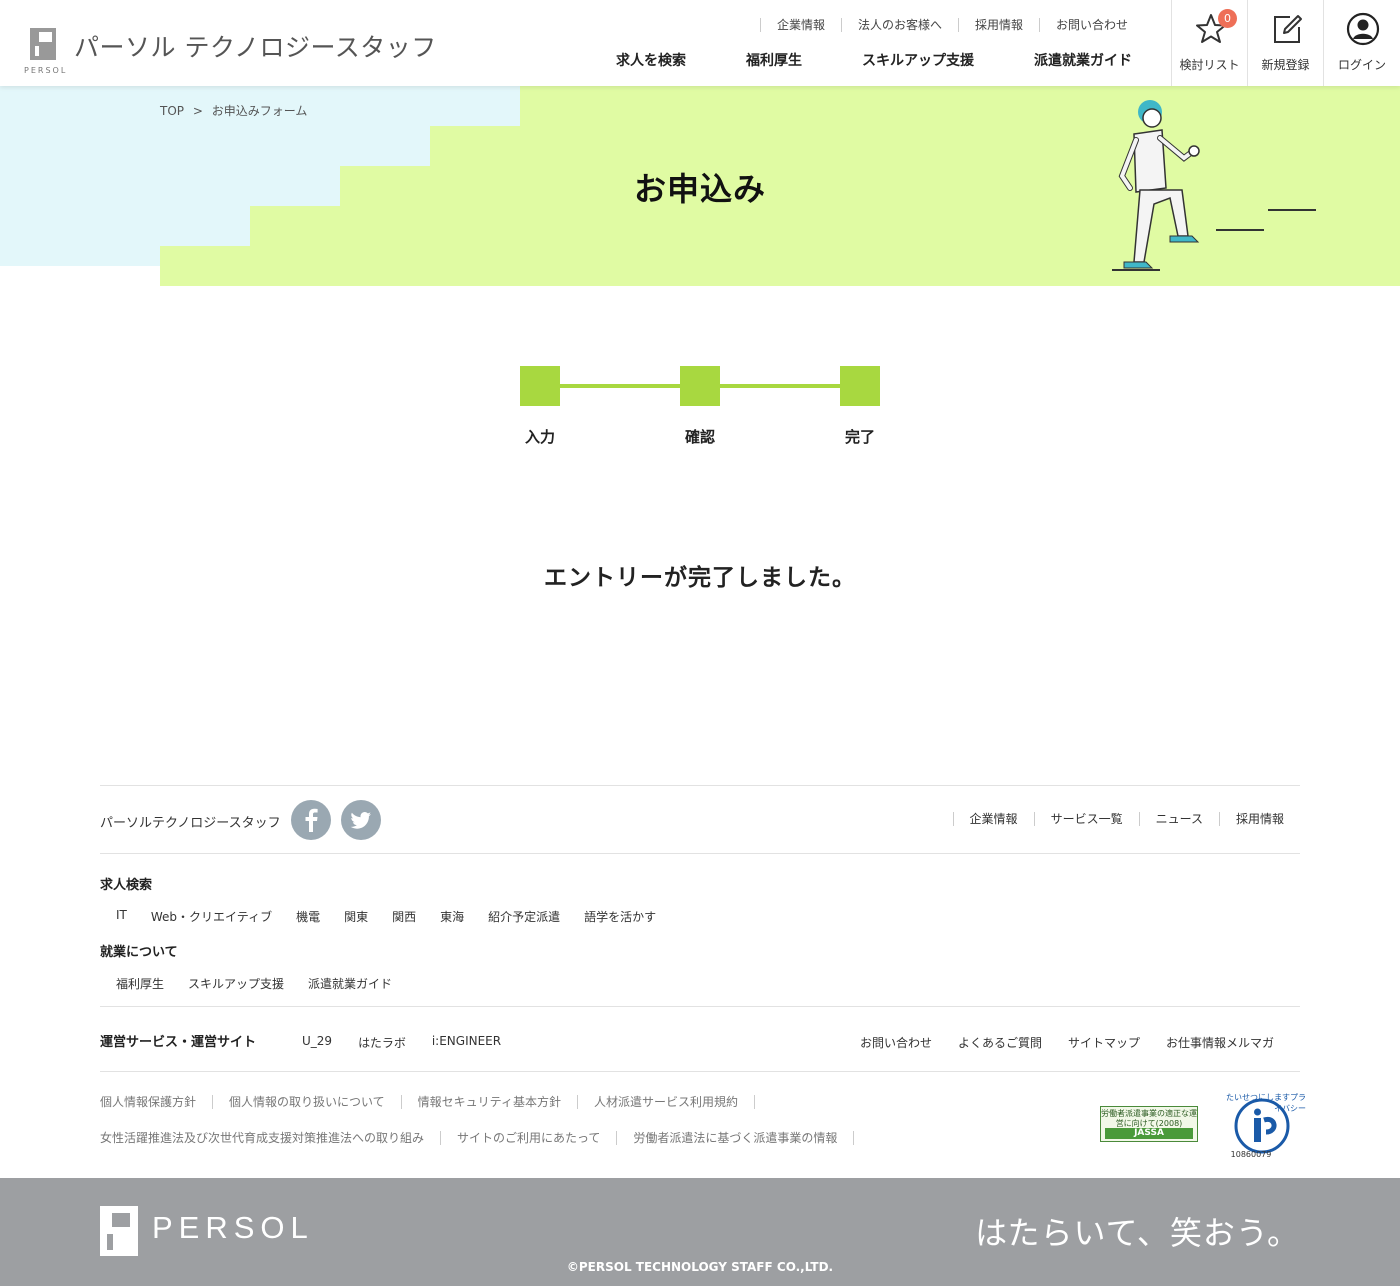  I want to click on subnav-contact: お問い合わせ, so click(1091, 25).